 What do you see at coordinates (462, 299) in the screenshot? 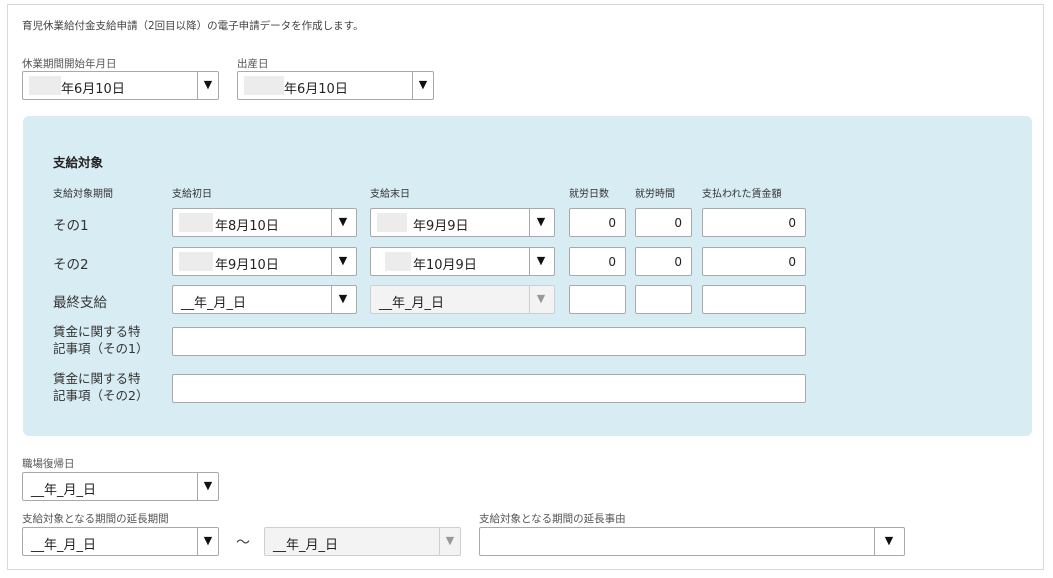
I see `final-end-date: __年_月_日 ▼` at bounding box center [462, 299].